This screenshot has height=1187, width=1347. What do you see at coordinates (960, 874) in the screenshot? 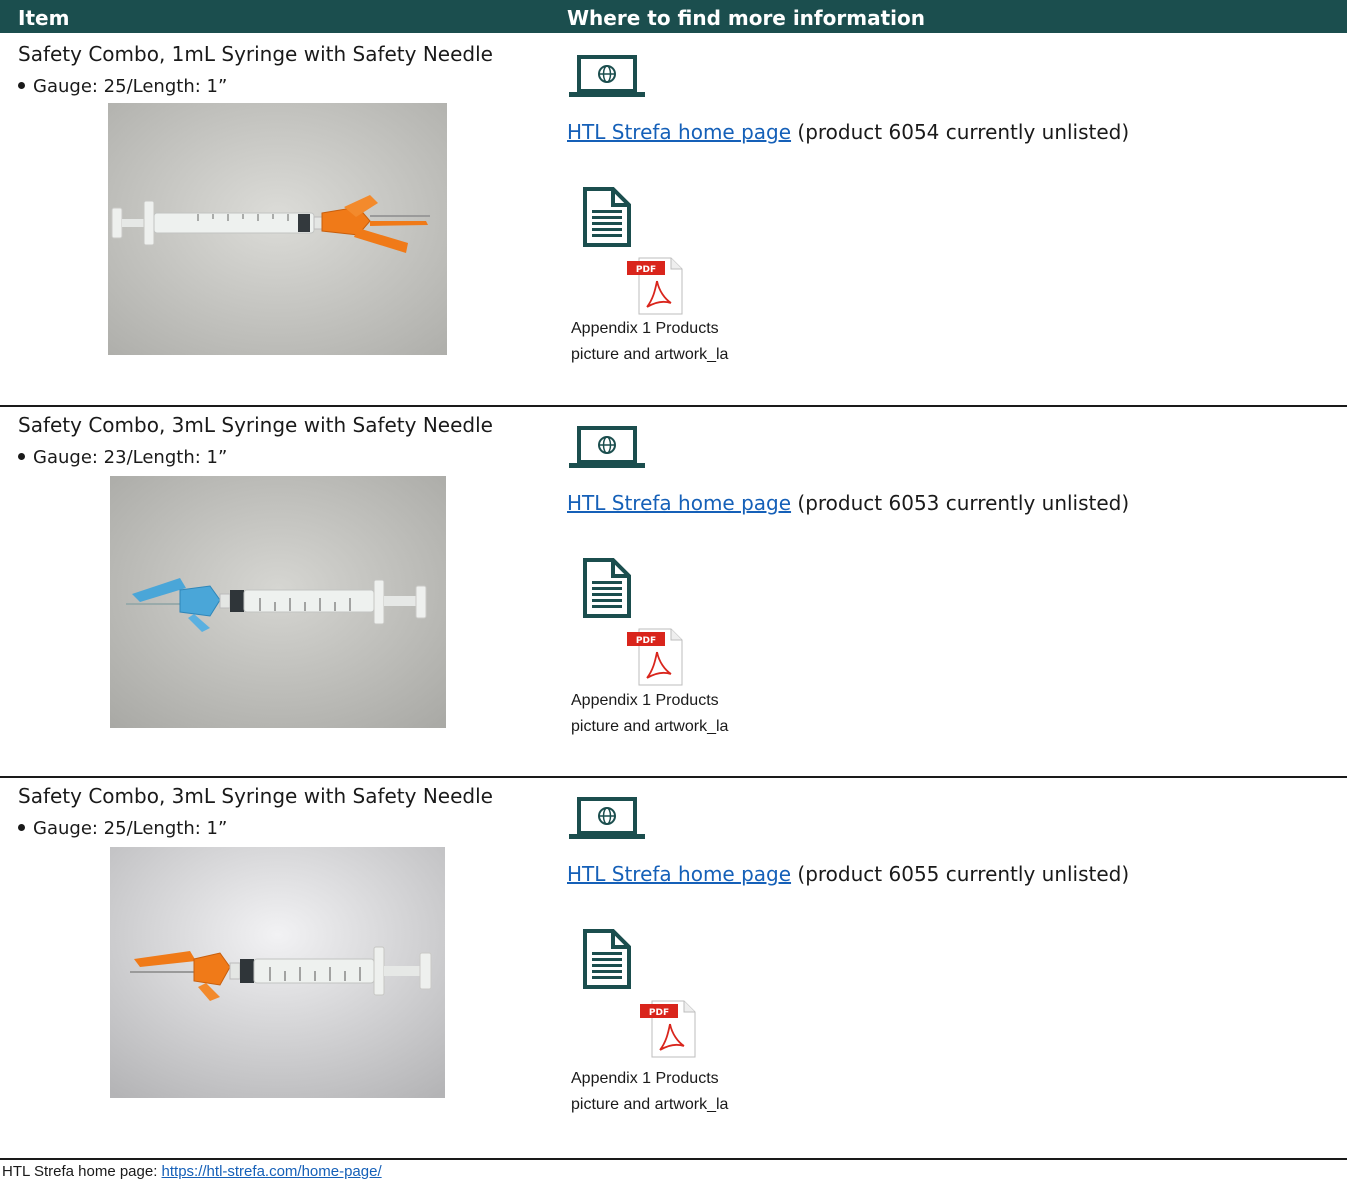
I see `product-note: (product 6055 currently unlisted)` at bounding box center [960, 874].